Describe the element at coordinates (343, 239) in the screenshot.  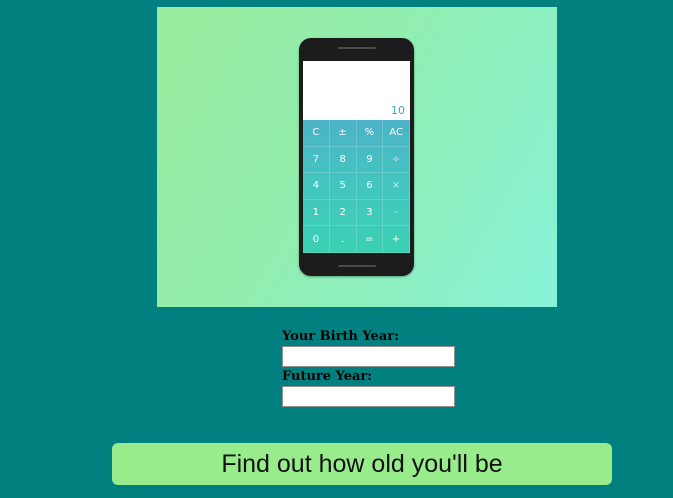
I see `calculator-key: .` at that location.